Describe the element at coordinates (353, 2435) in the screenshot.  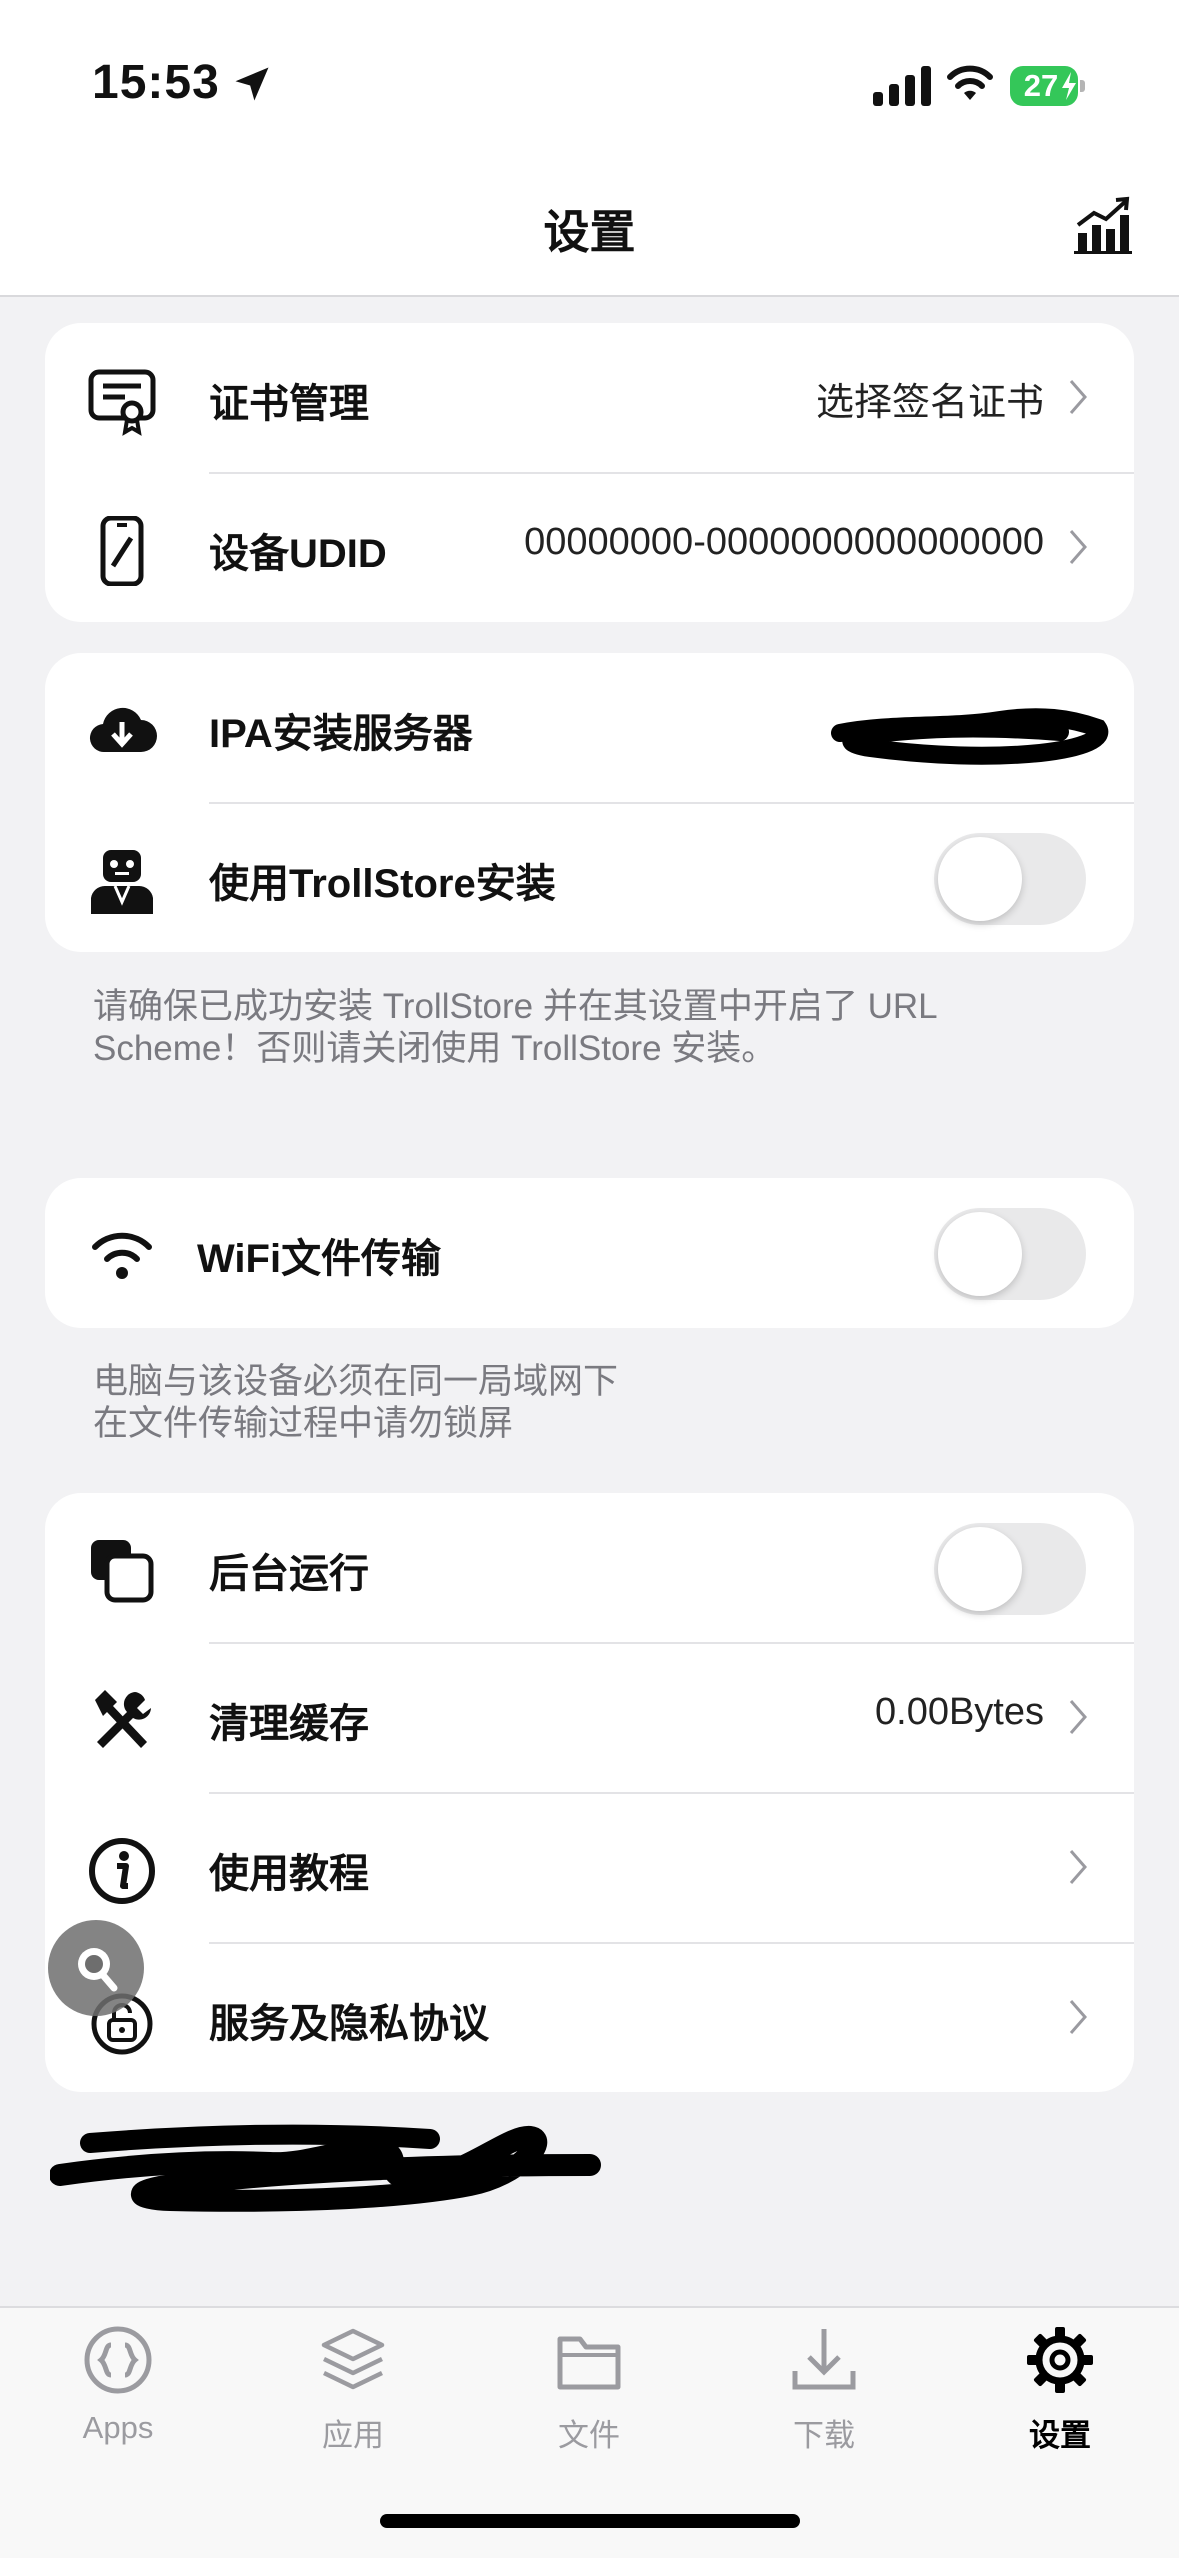
I see `tab-label: 应用` at that location.